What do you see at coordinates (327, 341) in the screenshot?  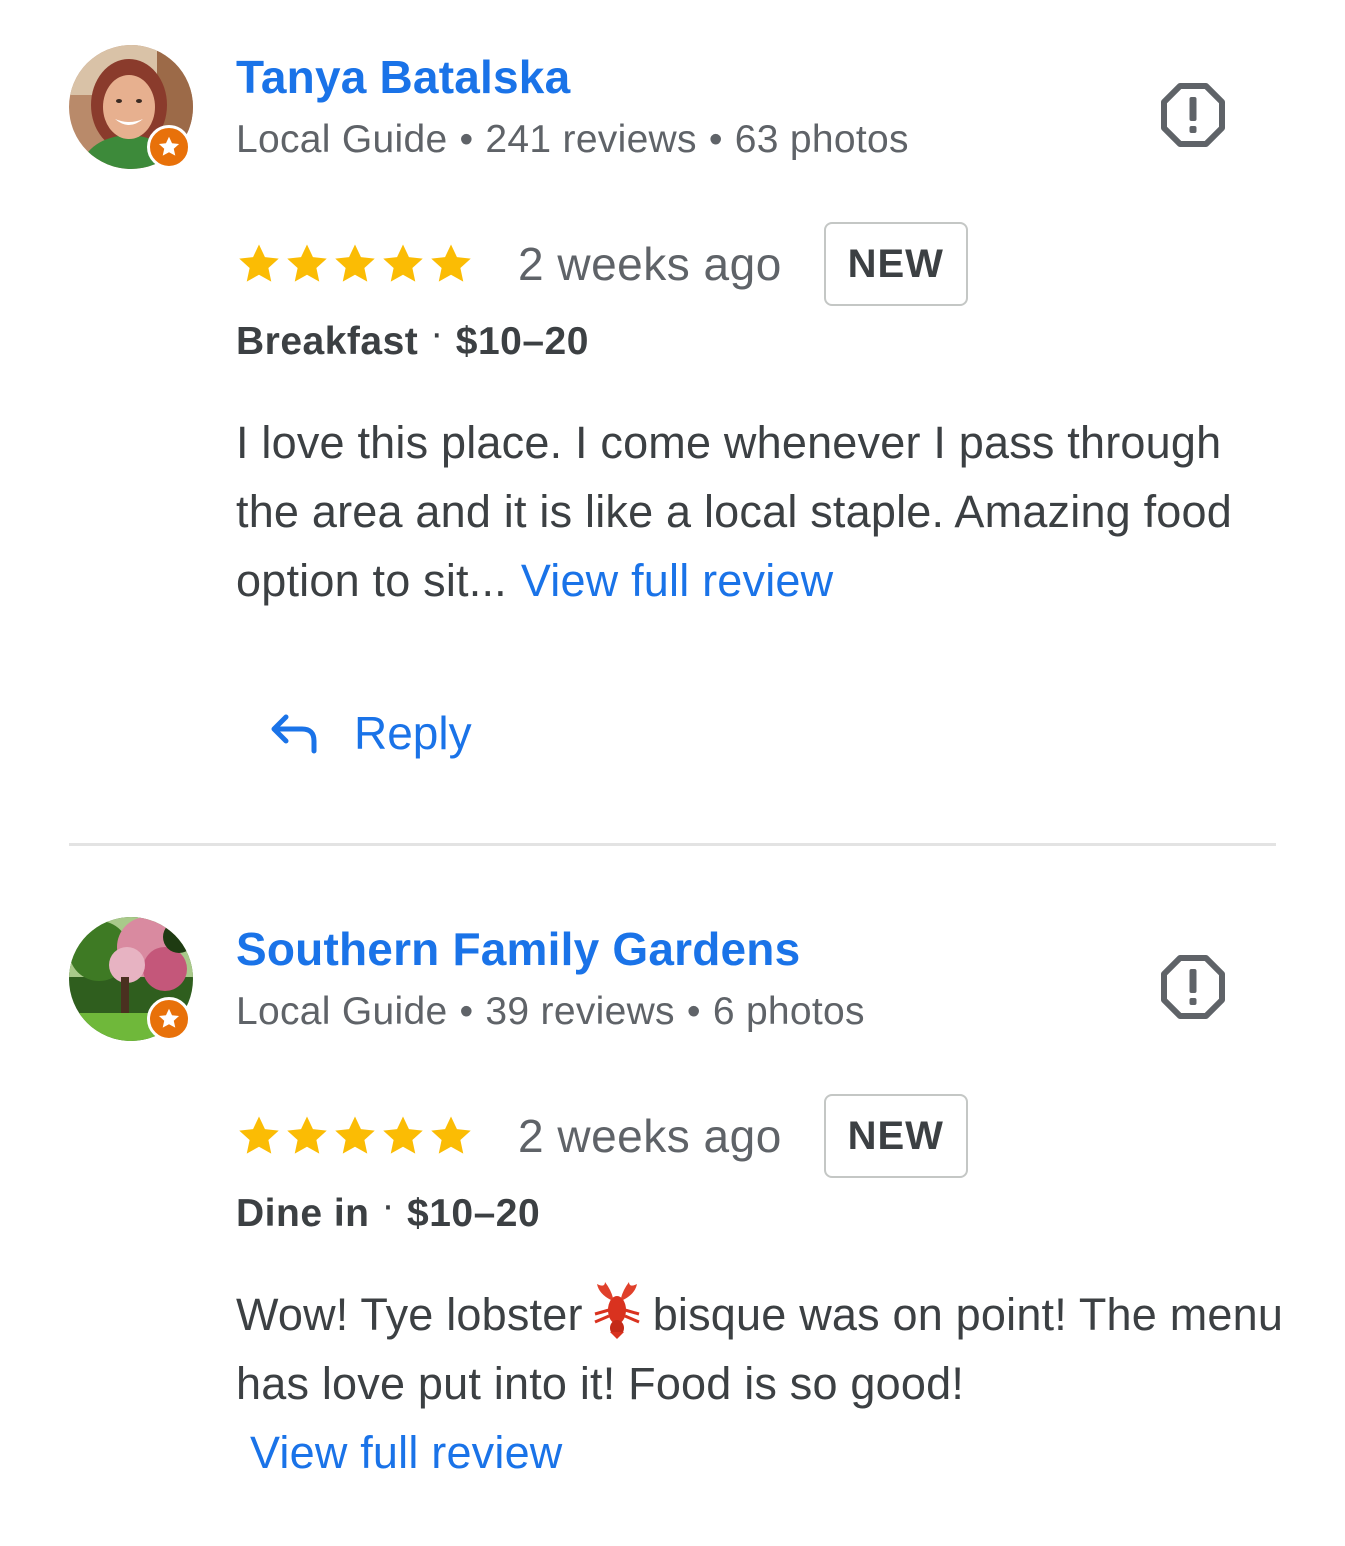 I see `meal-type: Breakfast` at bounding box center [327, 341].